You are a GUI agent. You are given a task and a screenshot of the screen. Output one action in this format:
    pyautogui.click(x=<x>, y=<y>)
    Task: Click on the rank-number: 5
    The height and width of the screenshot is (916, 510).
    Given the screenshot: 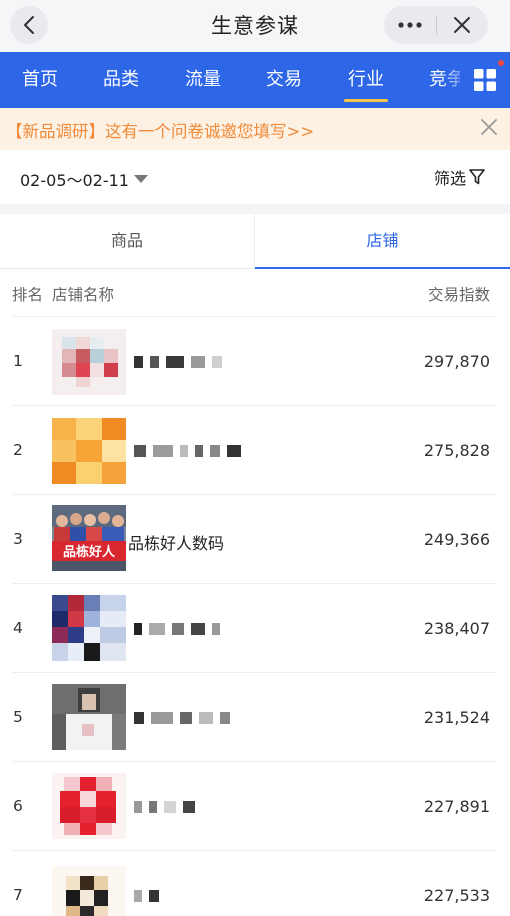 What is the action you would take?
    pyautogui.click(x=18, y=717)
    